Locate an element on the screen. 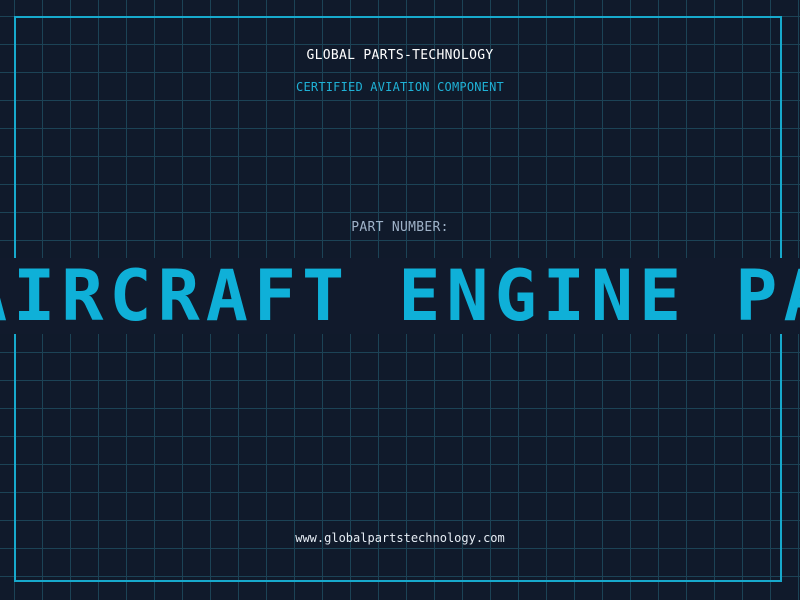  website-url: www.globalpartstechnology.com is located at coordinates (400, 538).